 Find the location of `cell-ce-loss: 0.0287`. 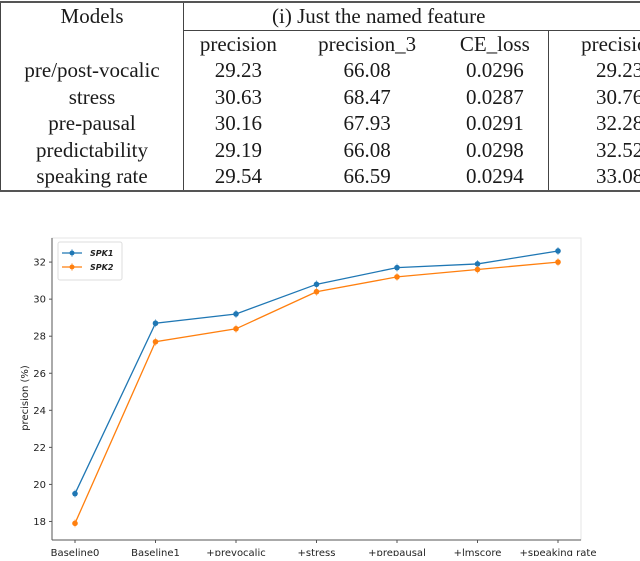

cell-ce-loss: 0.0287 is located at coordinates (495, 97).